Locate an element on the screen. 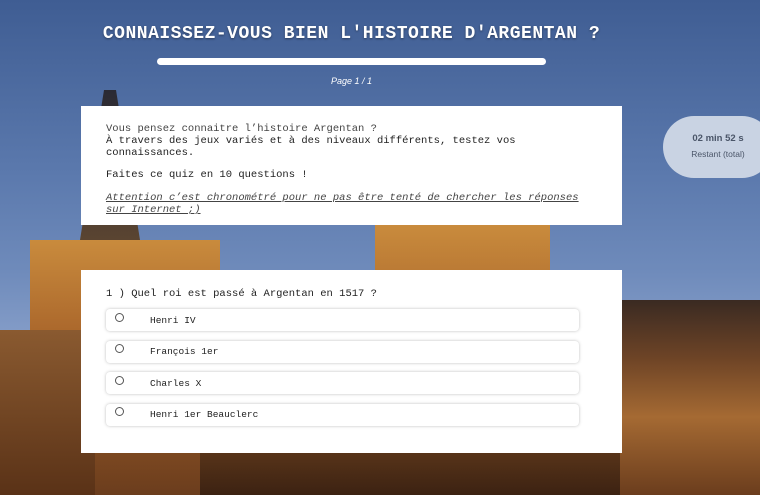  answer-option: Henri 1er Beauclerc is located at coordinates (342, 414).